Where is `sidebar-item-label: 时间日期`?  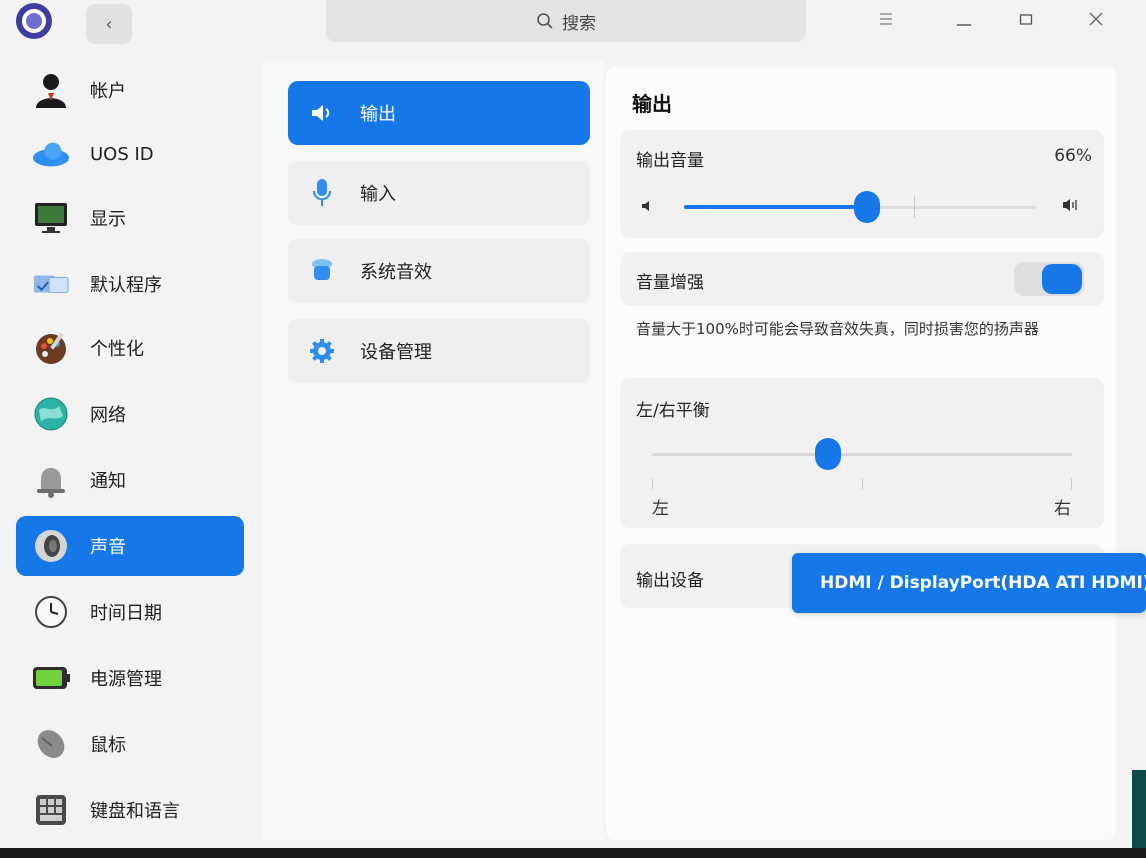
sidebar-item-label: 时间日期 is located at coordinates (126, 613).